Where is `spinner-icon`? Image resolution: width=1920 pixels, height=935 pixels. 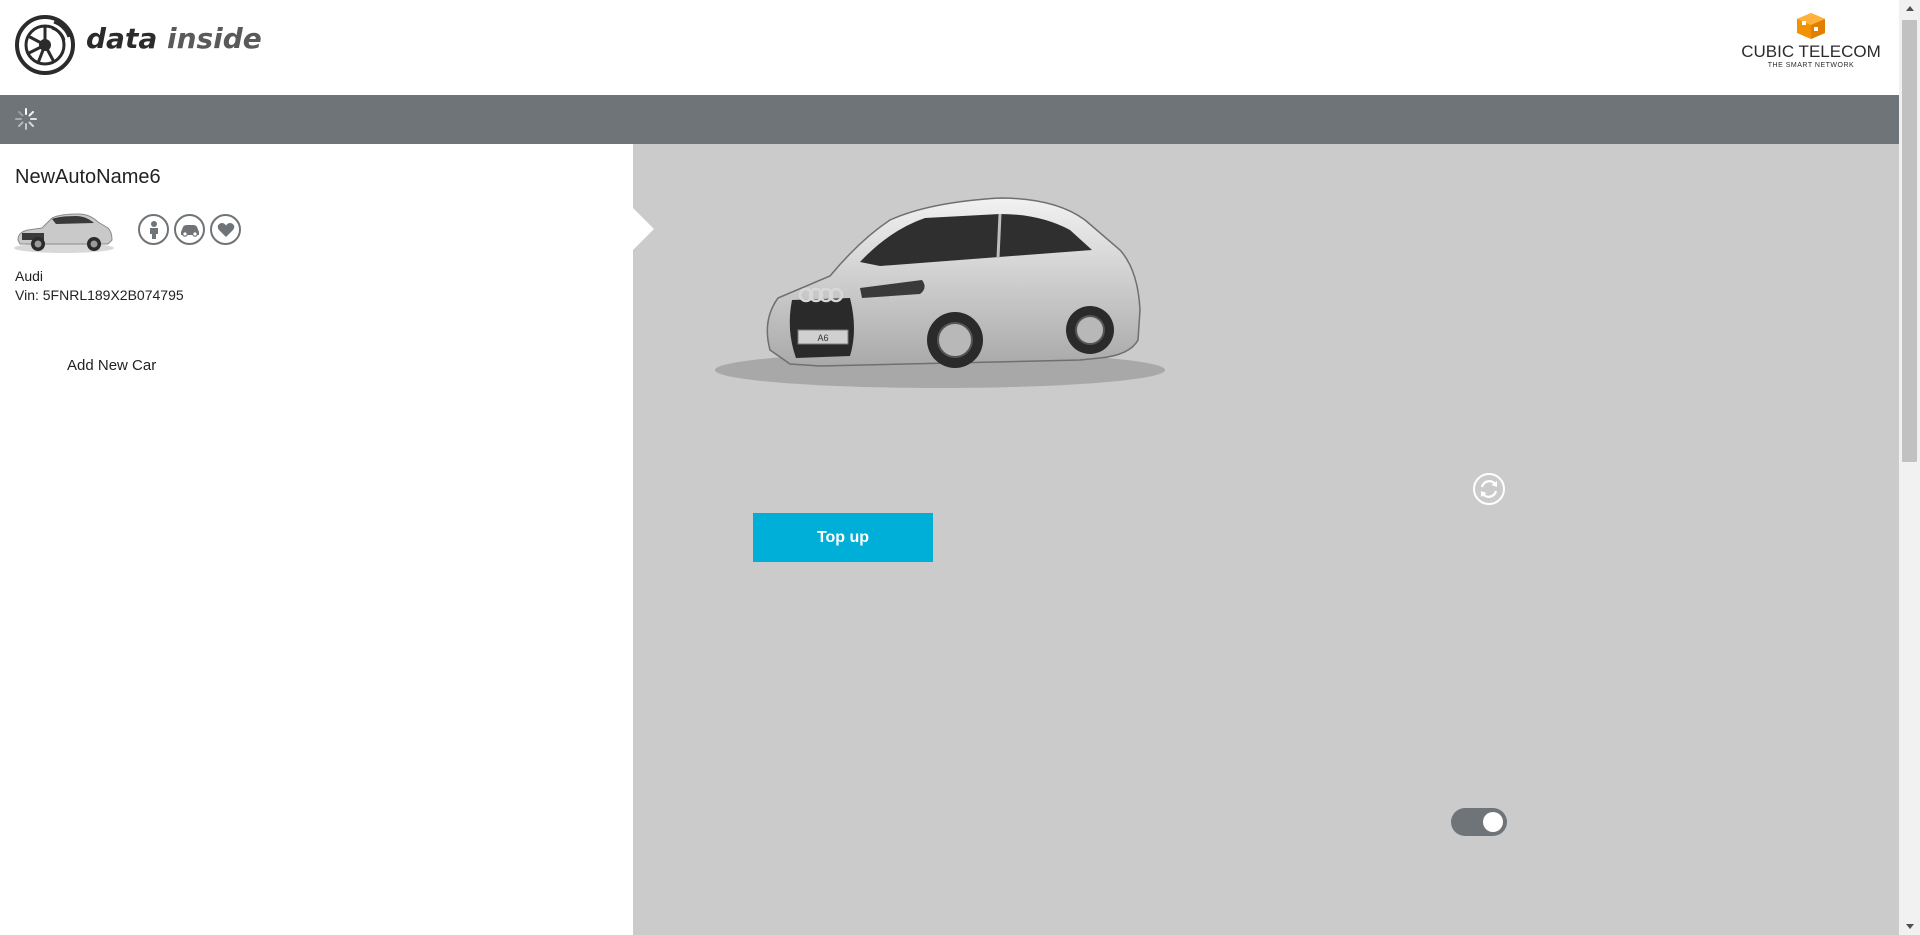 spinner-icon is located at coordinates (26, 119).